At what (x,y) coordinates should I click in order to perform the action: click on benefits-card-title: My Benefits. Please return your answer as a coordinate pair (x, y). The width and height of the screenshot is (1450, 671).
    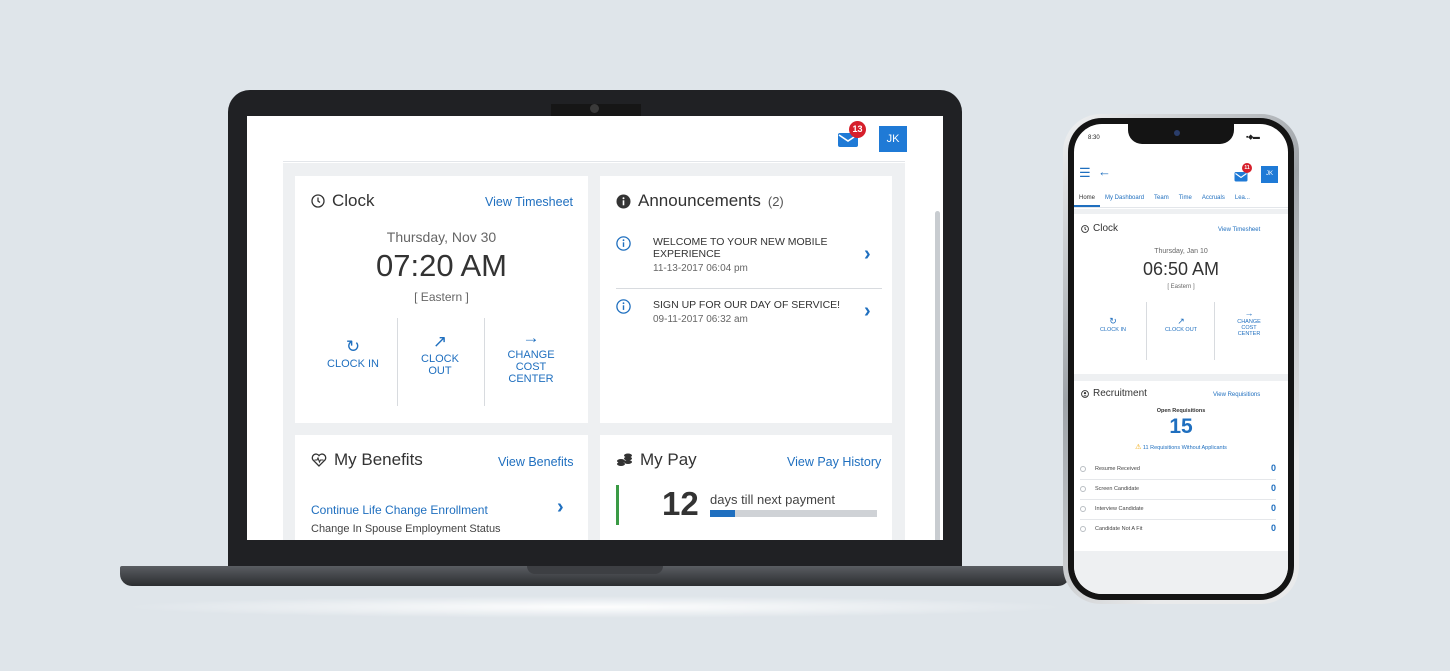
    Looking at the image, I should click on (367, 460).